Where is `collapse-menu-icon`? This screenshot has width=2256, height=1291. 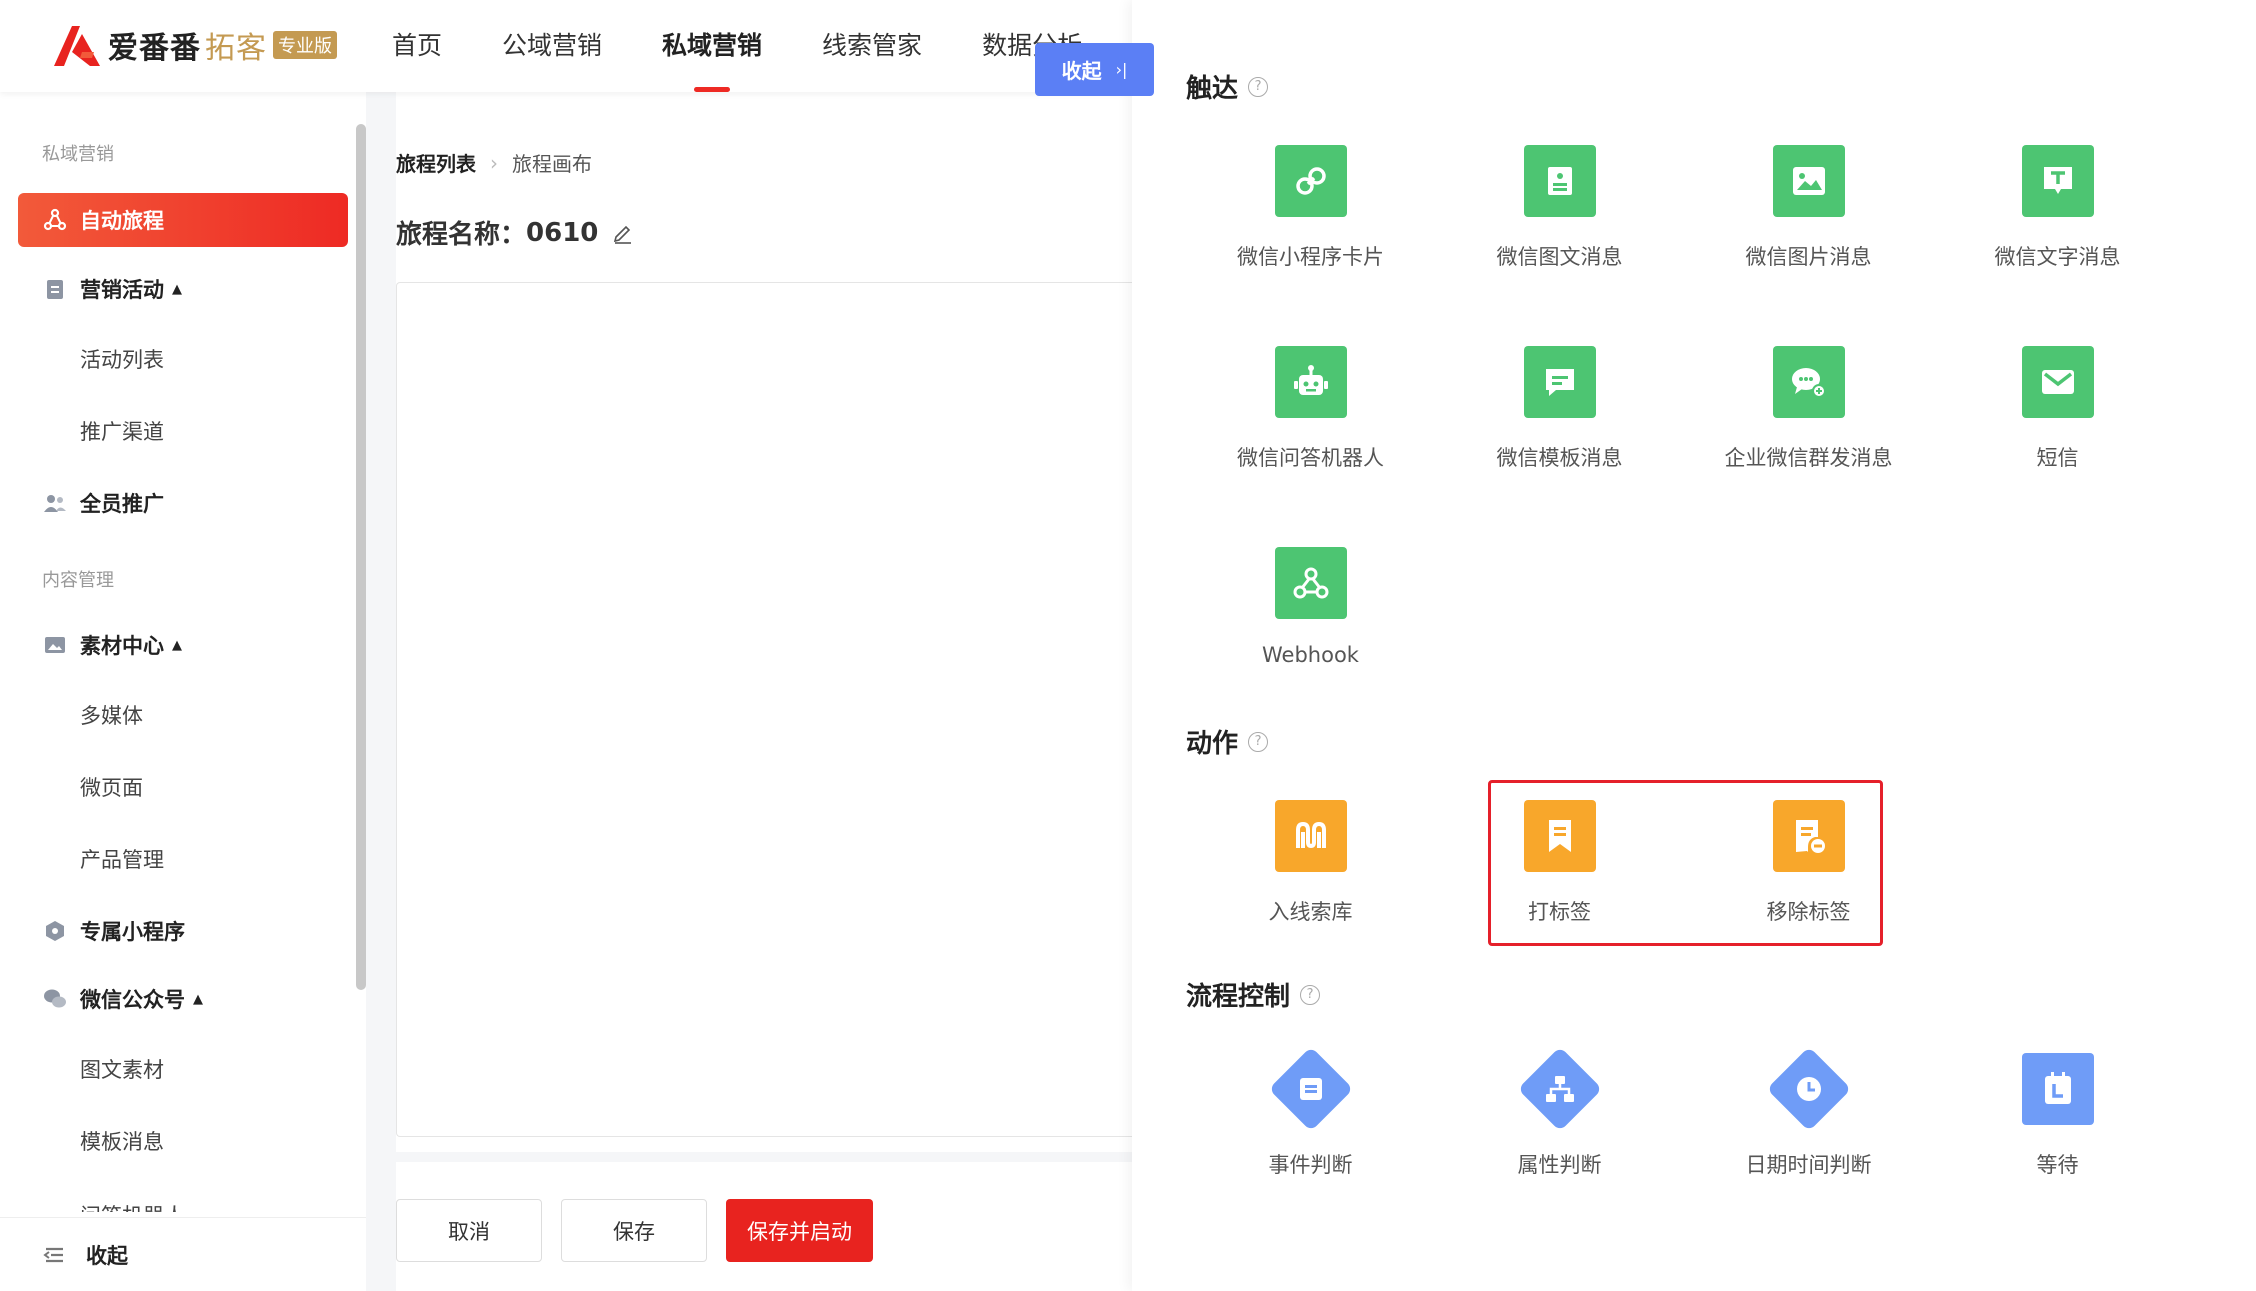
collapse-menu-icon is located at coordinates (53, 1255).